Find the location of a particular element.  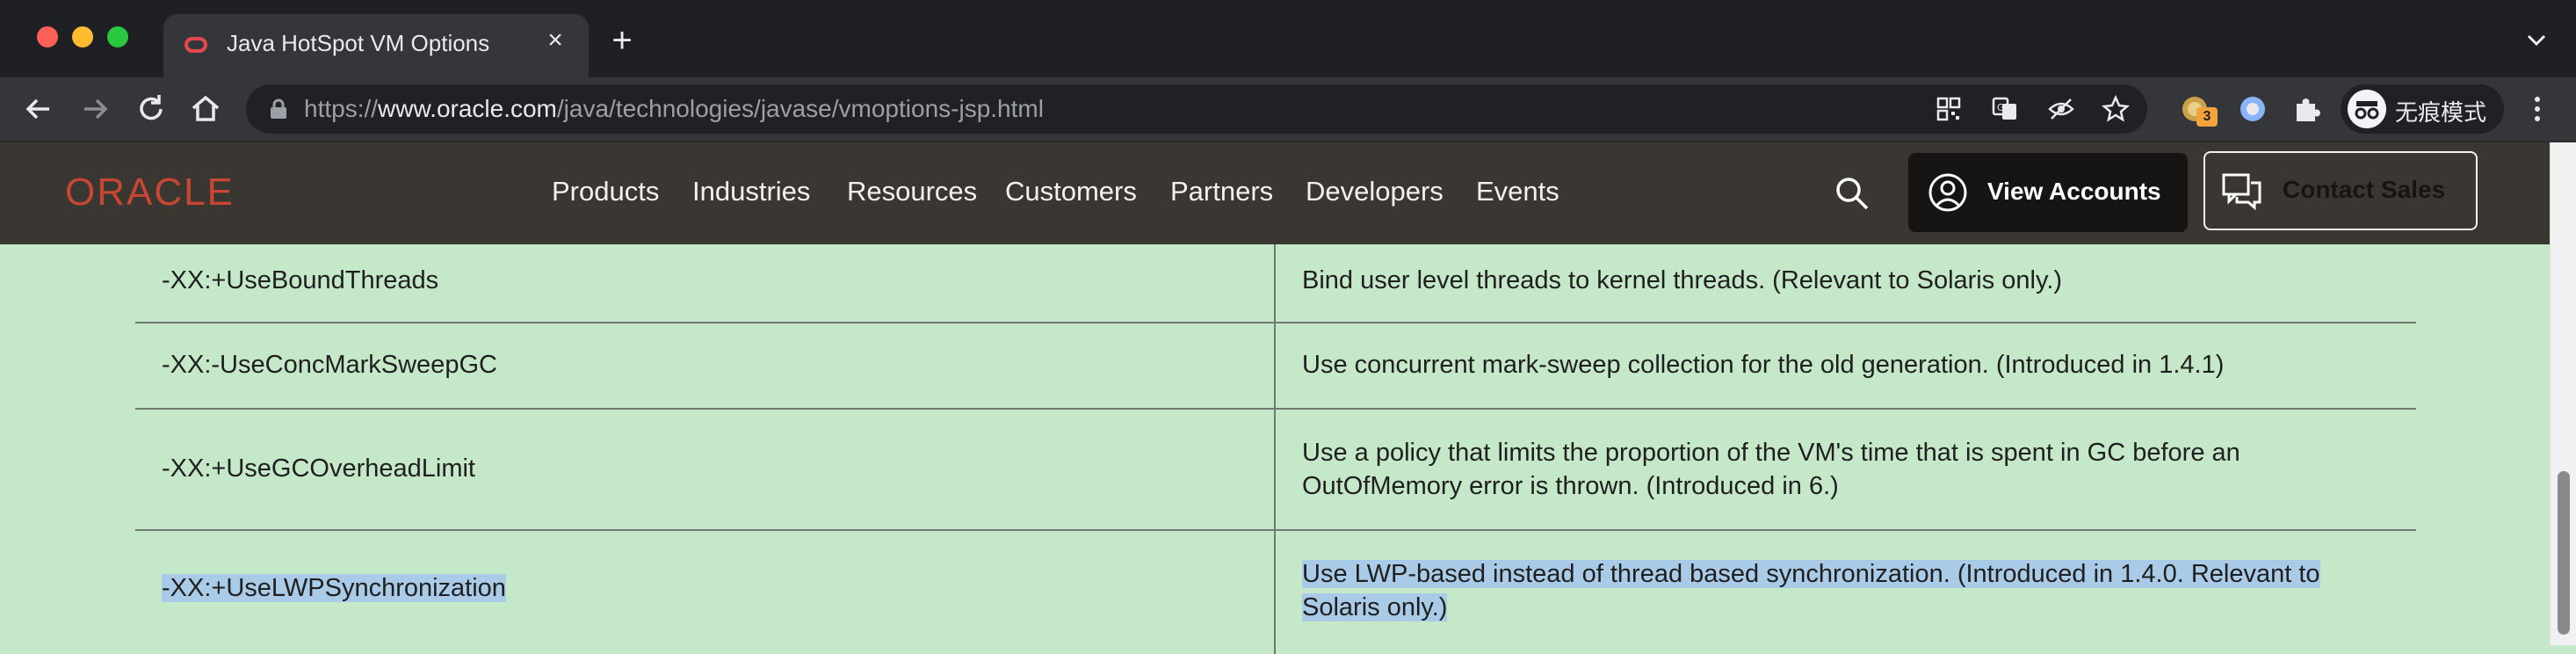

option-name-selected: -XX:+UseLWPSynchronization is located at coordinates (334, 588).